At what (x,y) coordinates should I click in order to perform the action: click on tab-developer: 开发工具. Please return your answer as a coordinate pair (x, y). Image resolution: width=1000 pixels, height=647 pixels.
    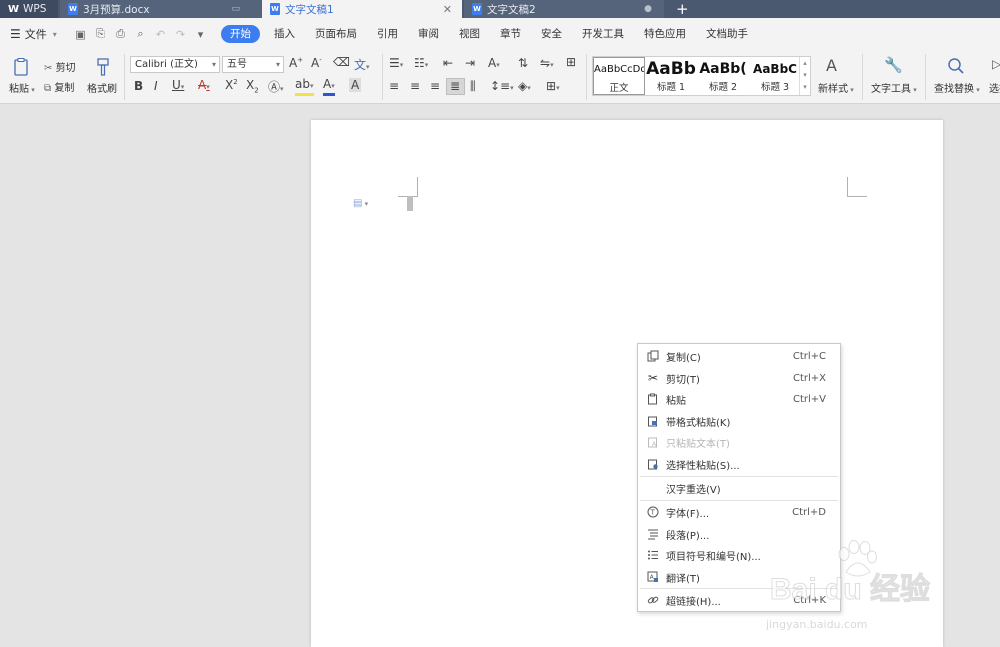
    Looking at the image, I should click on (603, 34).